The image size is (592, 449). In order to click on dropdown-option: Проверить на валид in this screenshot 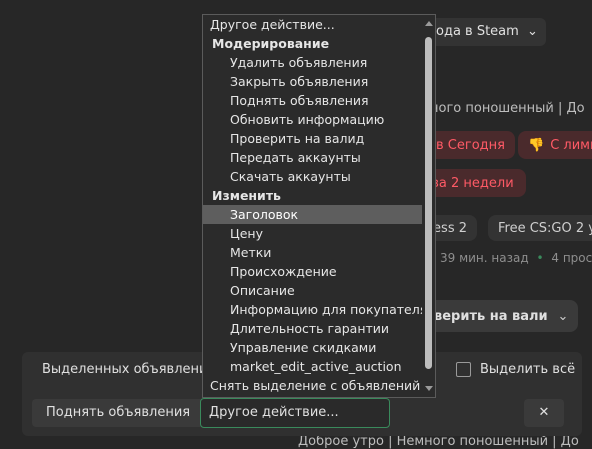, I will do `click(319, 138)`.